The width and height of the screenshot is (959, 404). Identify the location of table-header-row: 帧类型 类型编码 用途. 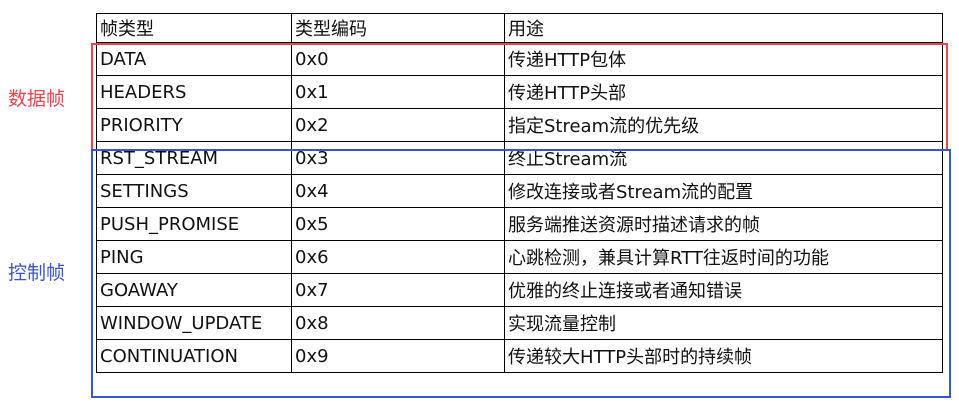
(519, 28).